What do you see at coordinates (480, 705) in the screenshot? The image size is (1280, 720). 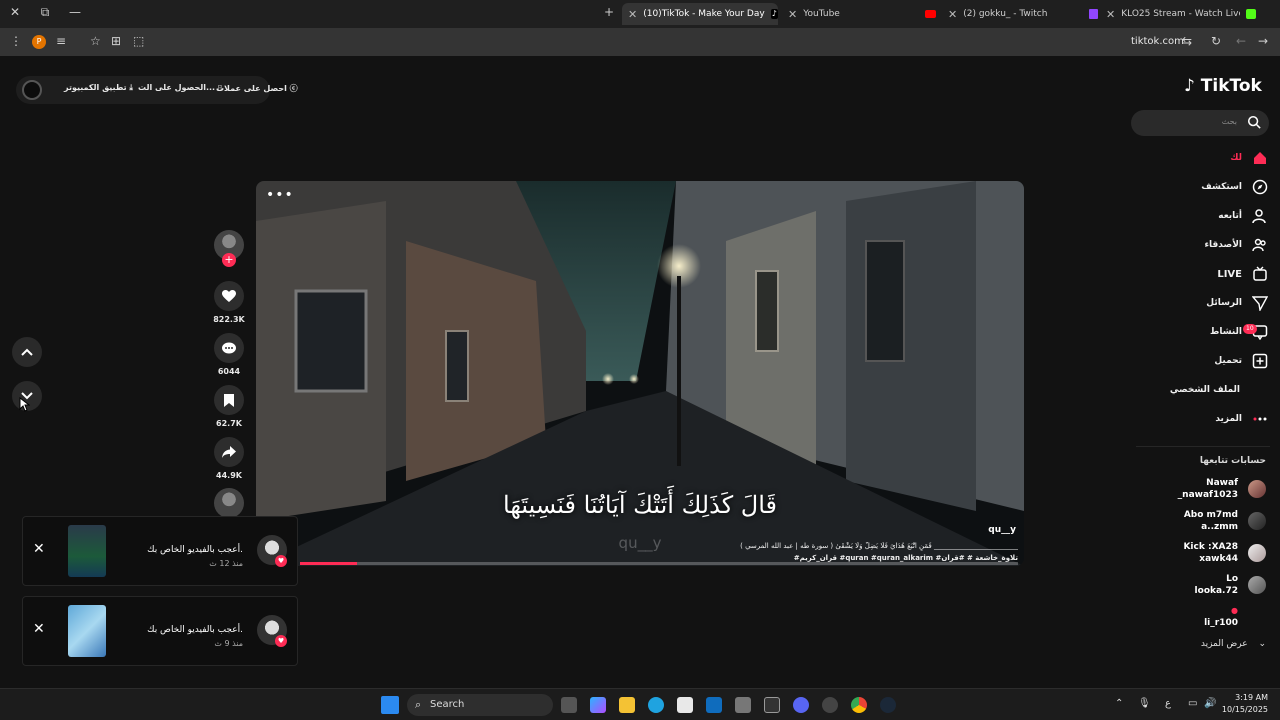 I see `taskbar-search: ⌕ Search` at bounding box center [480, 705].